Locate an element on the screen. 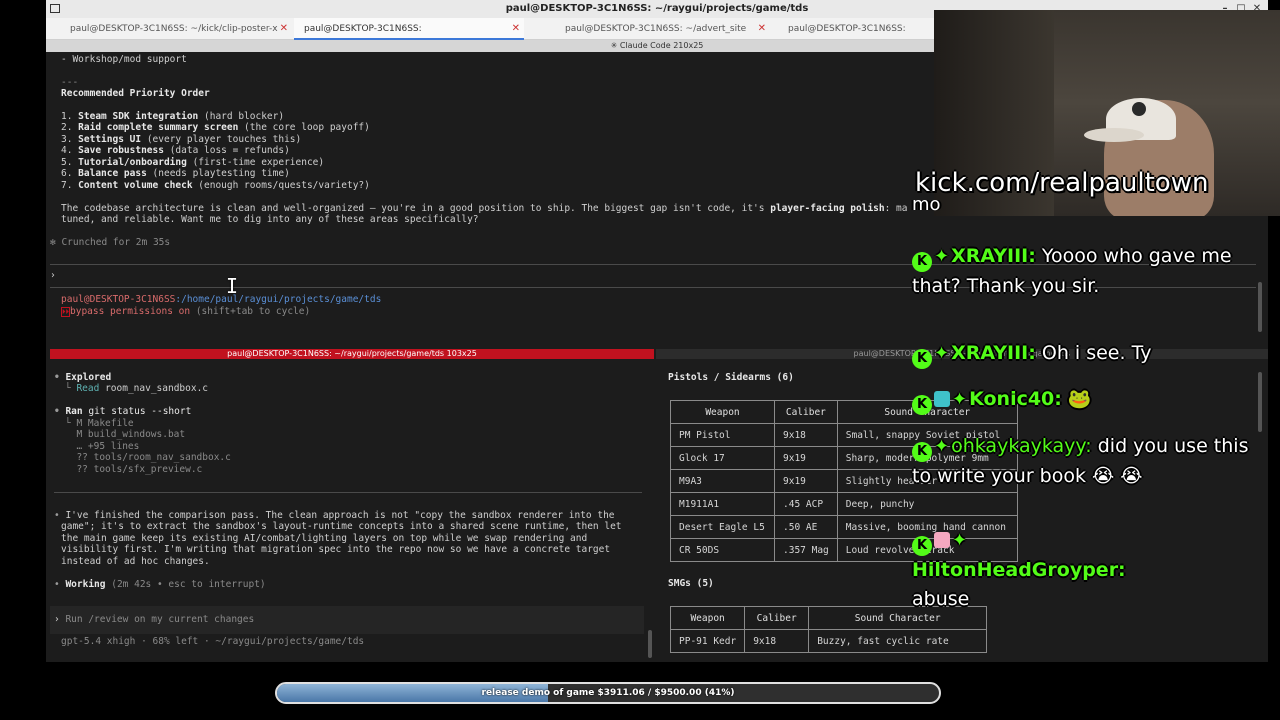 The image size is (1280, 720). crunched-status: ✻ Crunched for 2m 35s is located at coordinates (110, 242).